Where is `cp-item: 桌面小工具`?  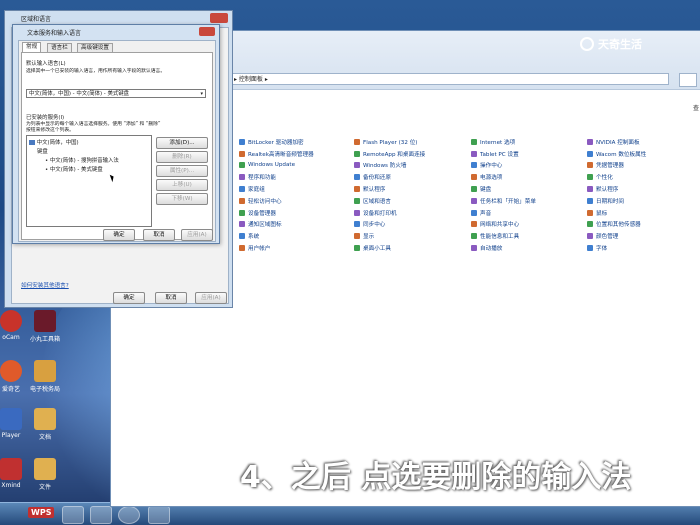
cp-item: 桌面小工具 is located at coordinates (414, 248).